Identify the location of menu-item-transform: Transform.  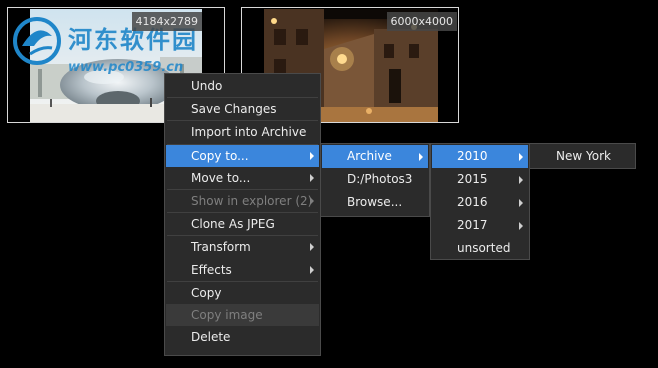
(242, 247).